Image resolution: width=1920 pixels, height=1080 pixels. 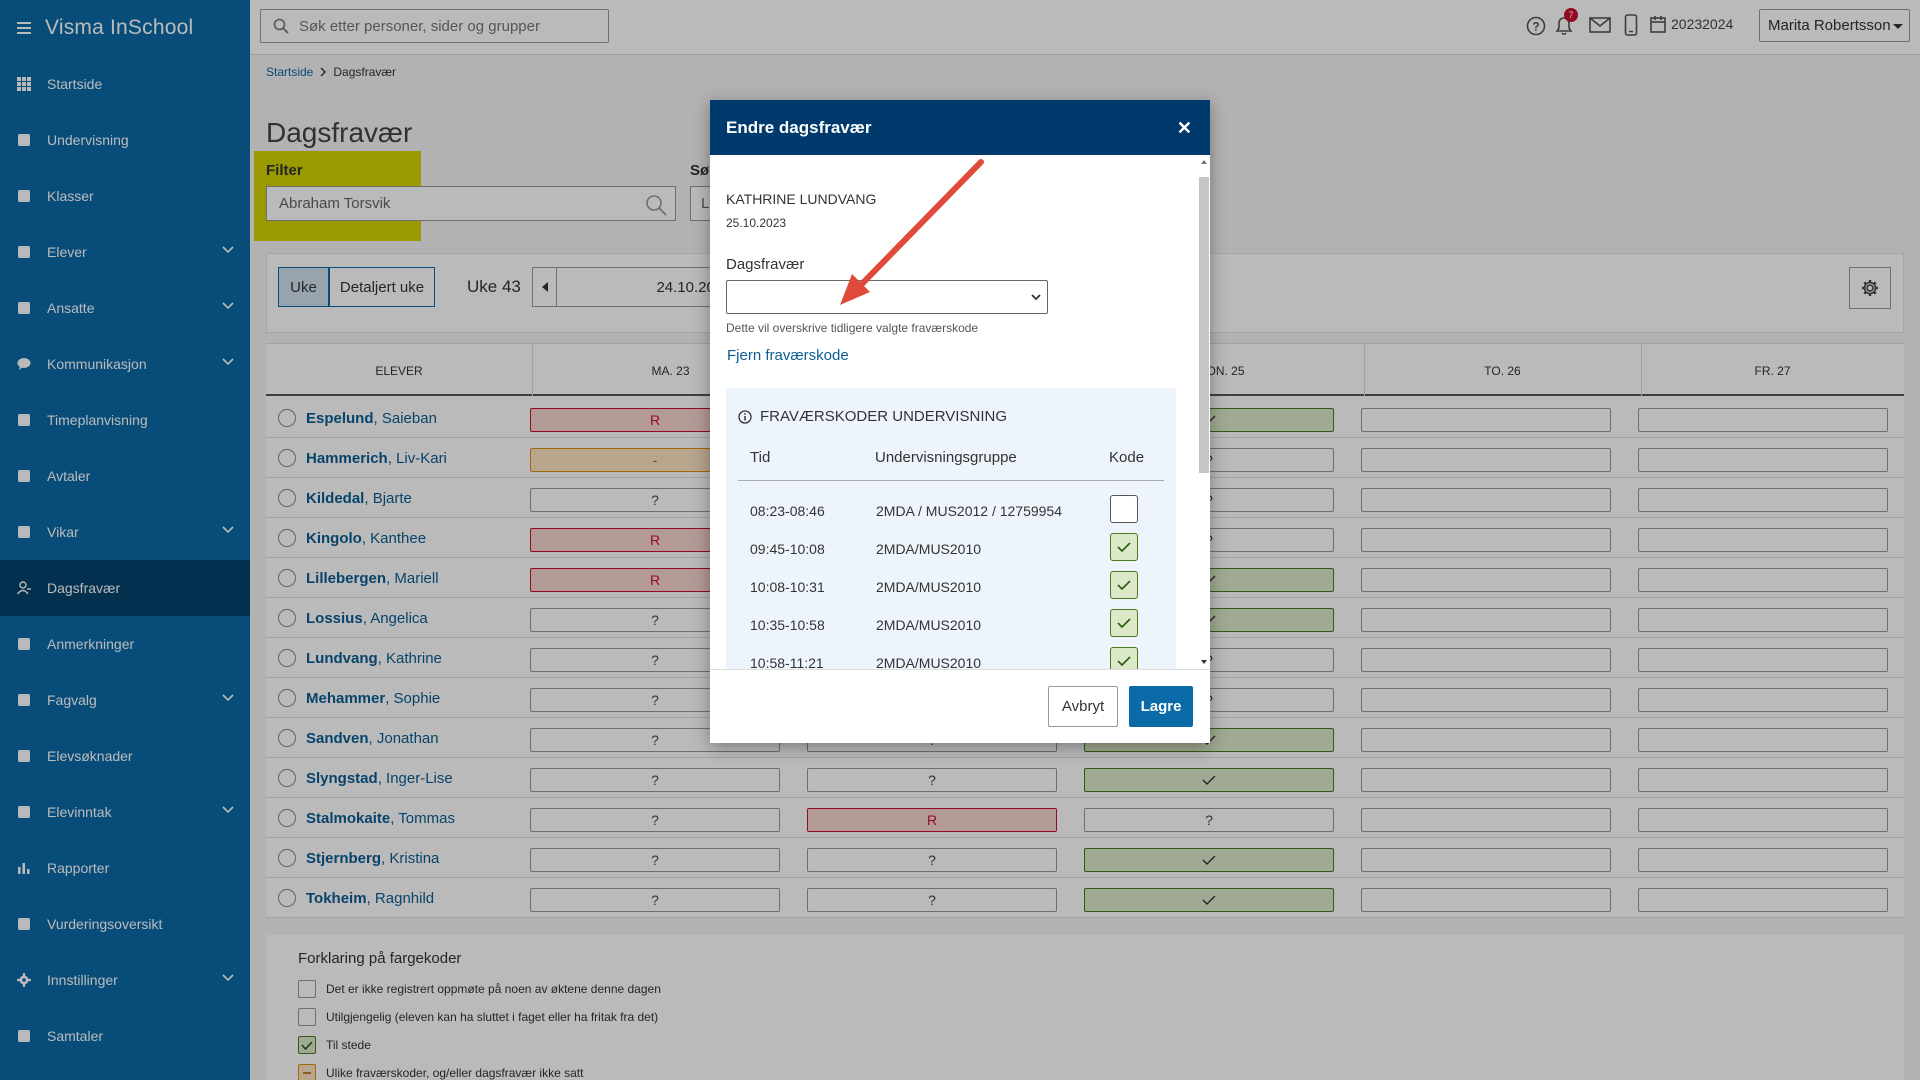 I want to click on lesson-time: 09:45-10:08, so click(x=787, y=549).